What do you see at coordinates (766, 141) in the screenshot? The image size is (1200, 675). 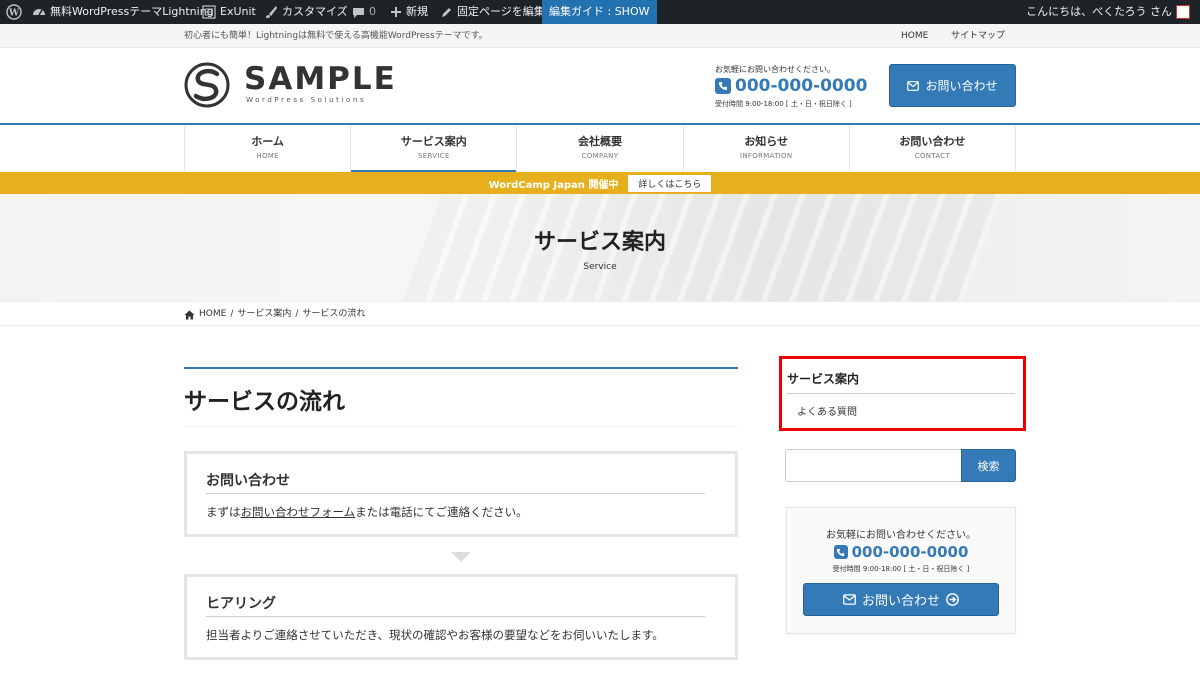 I see `nav-label: お知らせ` at bounding box center [766, 141].